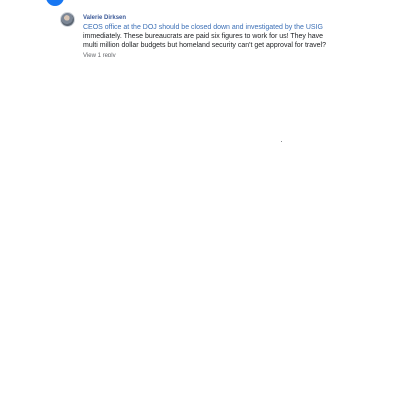 The image size is (400, 400). What do you see at coordinates (67, 19) in the screenshot?
I see `avatar` at bounding box center [67, 19].